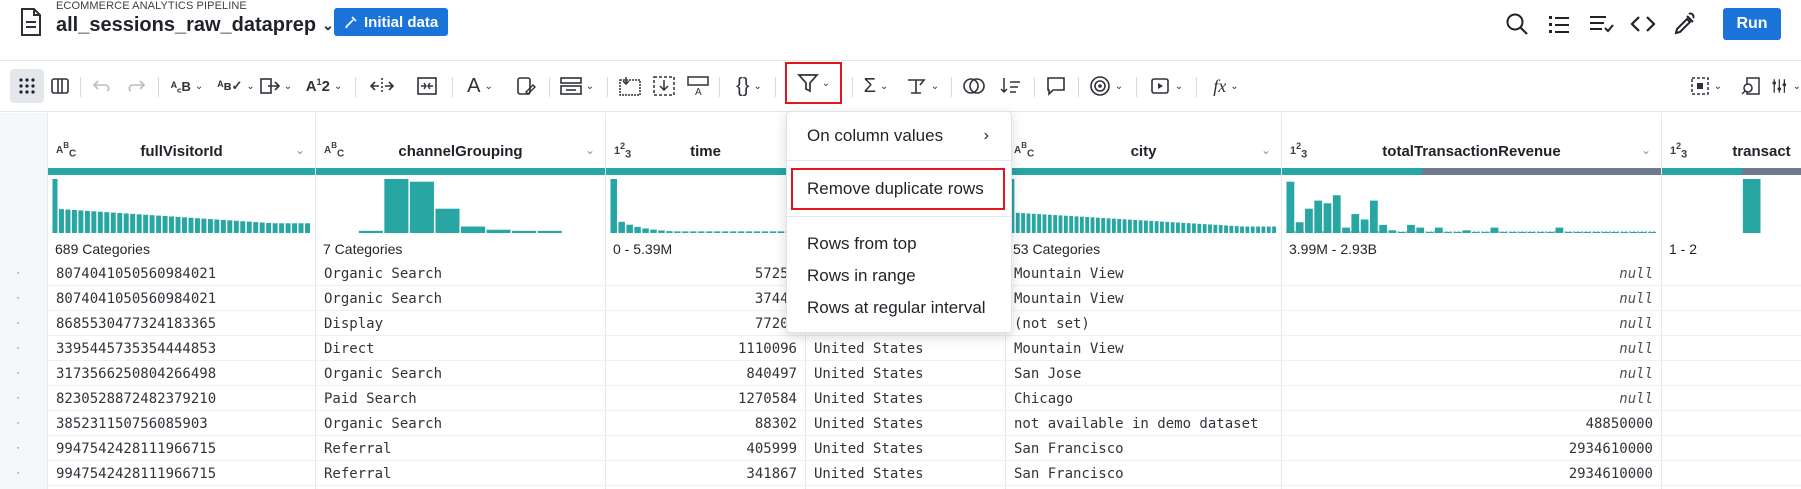 The image size is (1801, 489). I want to click on table-cell: (not set), so click(1143, 323).